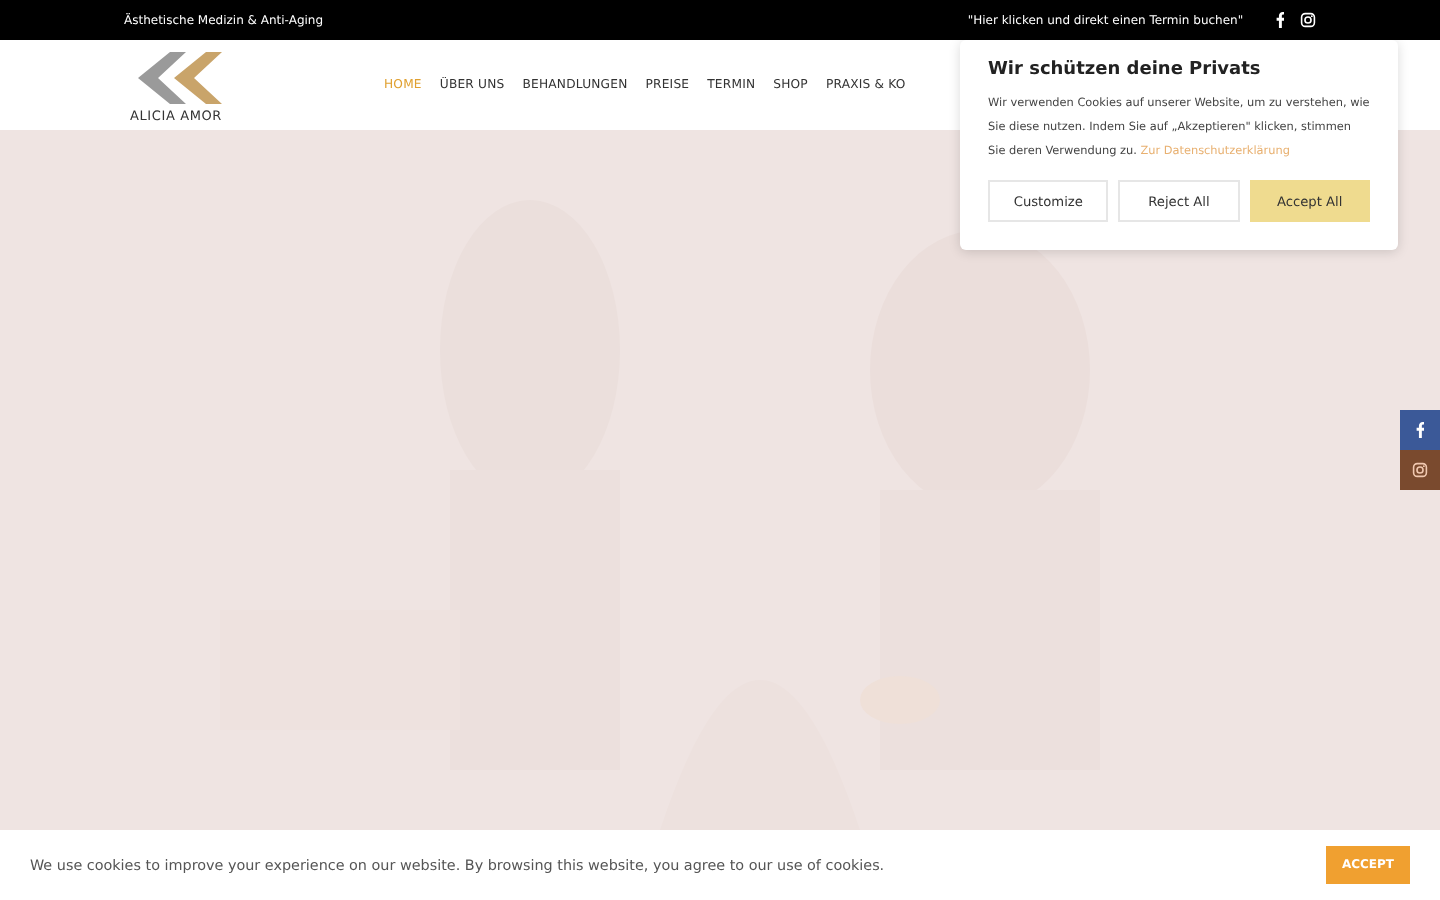 This screenshot has width=1440, height=900. I want to click on facebook-button, so click(1420, 430).